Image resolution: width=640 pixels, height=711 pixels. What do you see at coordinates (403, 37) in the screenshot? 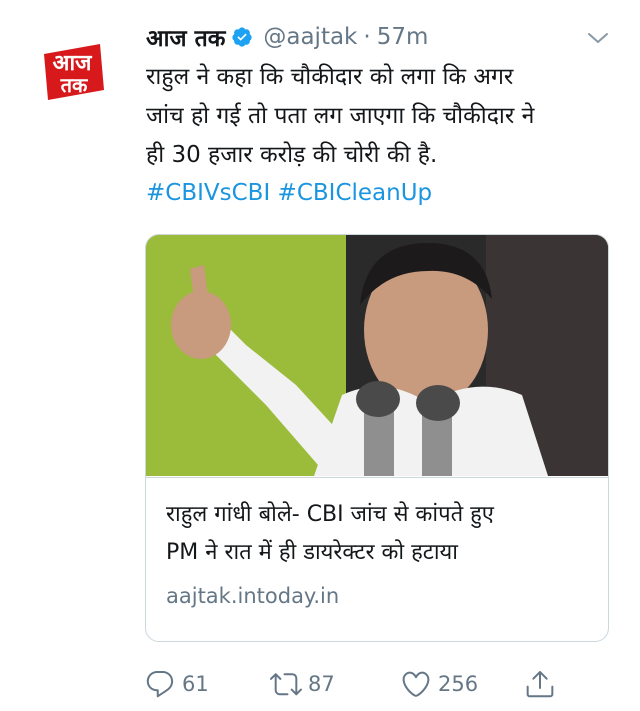
I see `timestamp: 57m` at bounding box center [403, 37].